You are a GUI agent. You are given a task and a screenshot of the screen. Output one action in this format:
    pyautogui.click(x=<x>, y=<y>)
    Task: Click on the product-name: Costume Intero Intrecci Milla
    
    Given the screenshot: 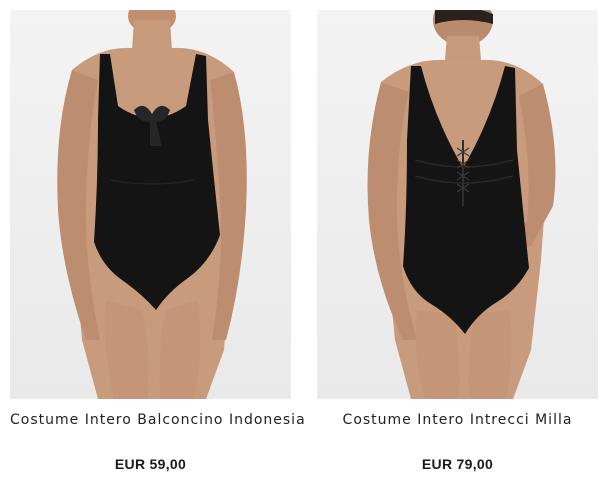 What is the action you would take?
    pyautogui.click(x=457, y=420)
    